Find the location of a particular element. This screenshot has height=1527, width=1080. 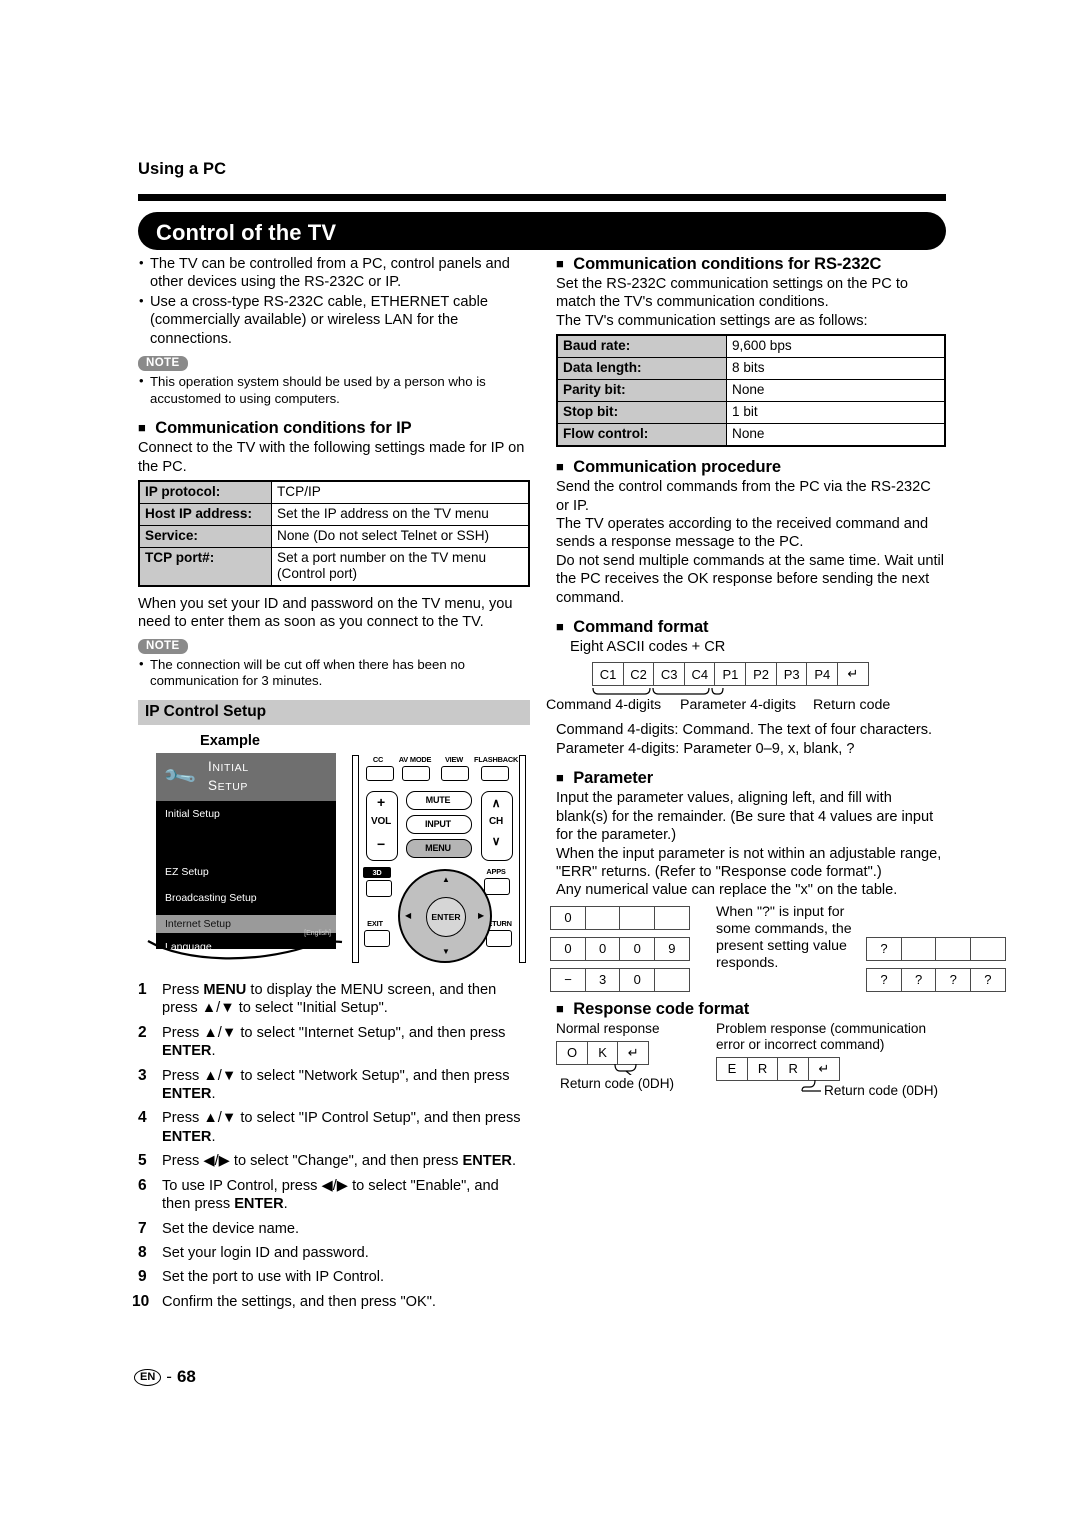

section-heading-response: Response code format is located at coordinates (751, 1009).